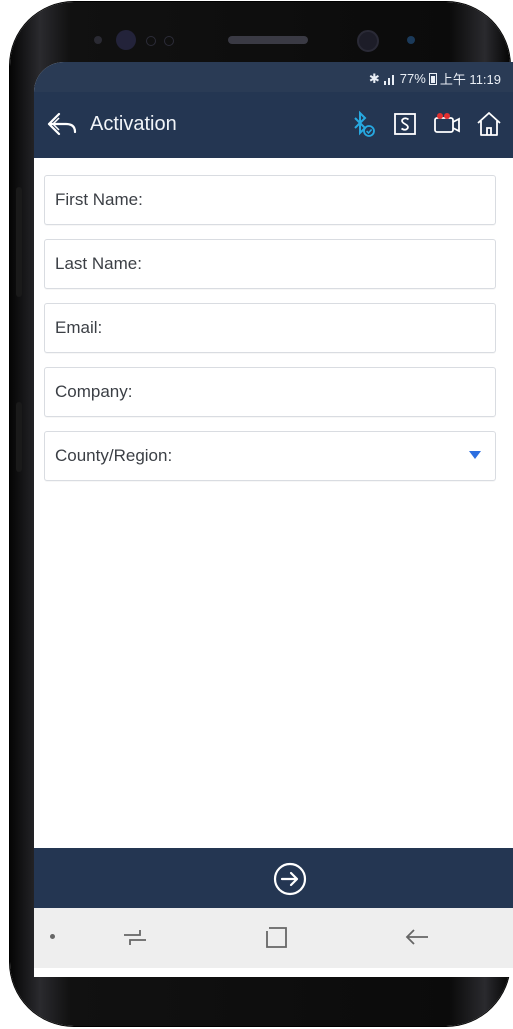 Image resolution: width=513 pixels, height=1029 pixels. Describe the element at coordinates (277, 938) in the screenshot. I see `home-square-icon` at that location.